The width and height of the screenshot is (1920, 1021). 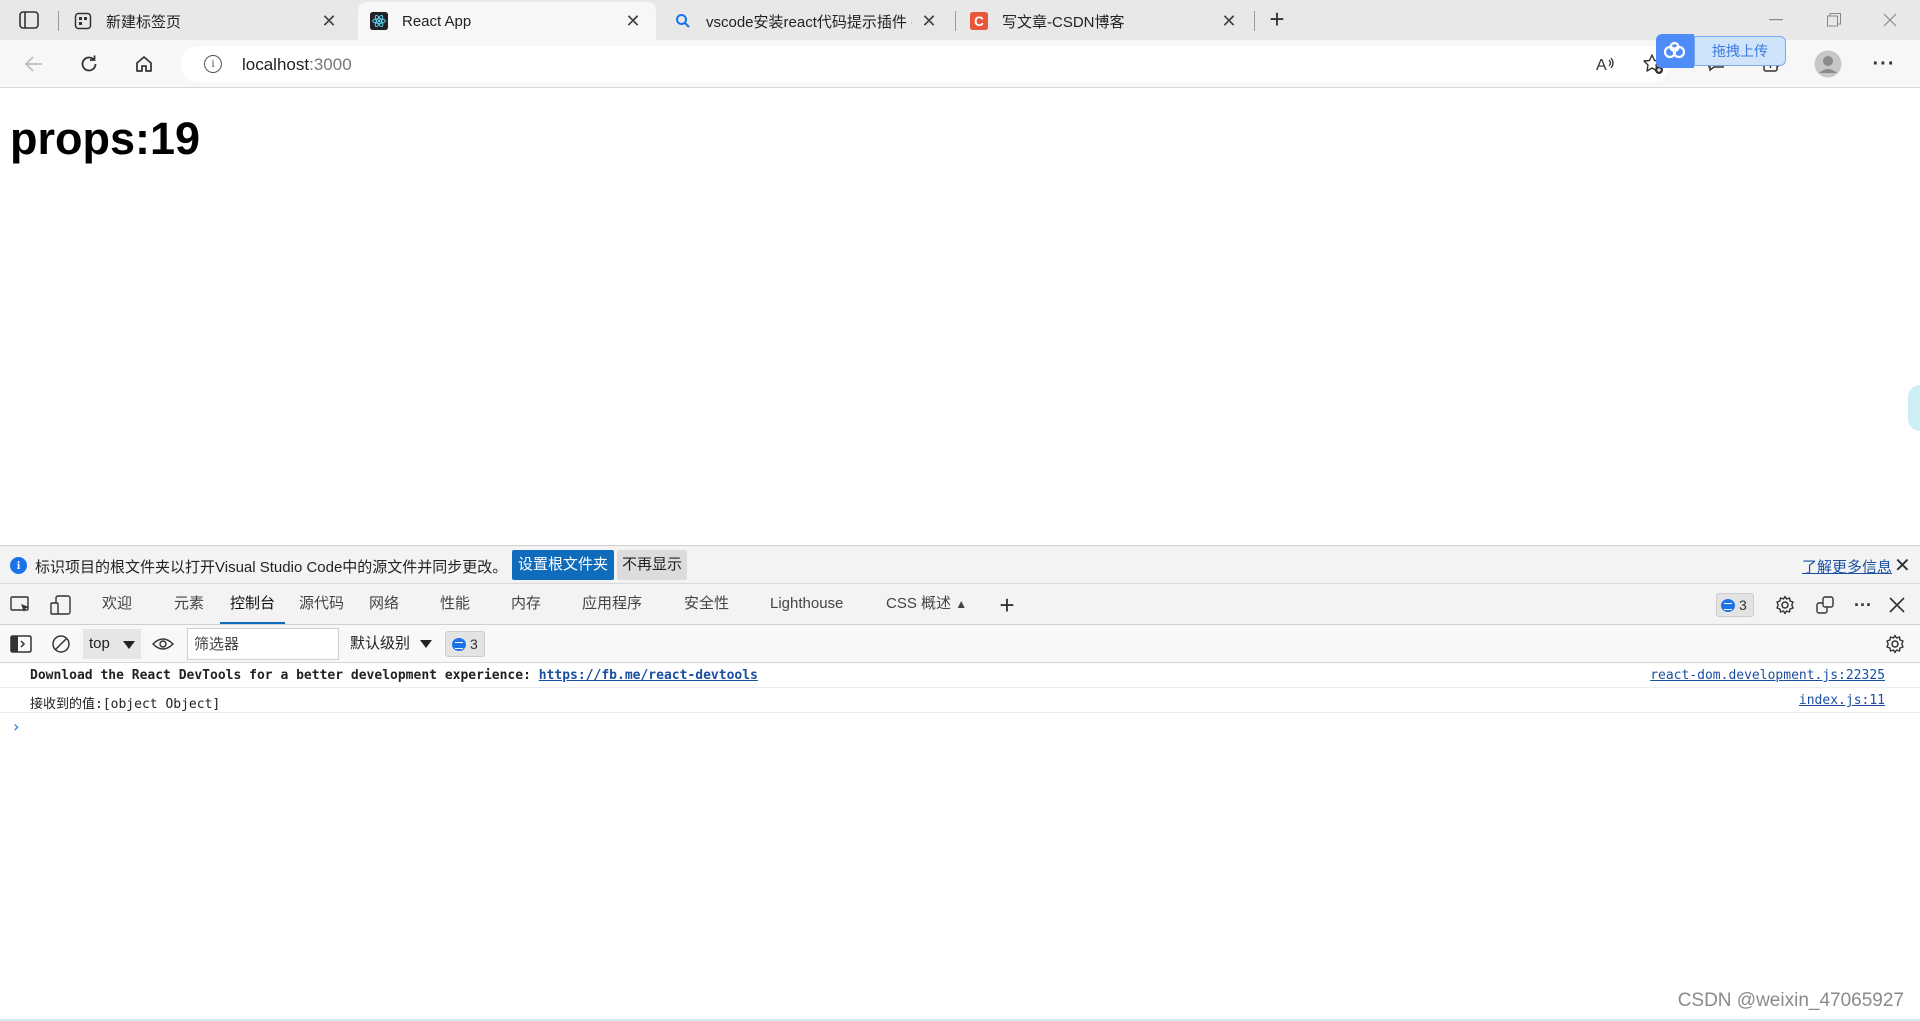 What do you see at coordinates (89, 64) in the screenshot?
I see `reload-icon` at bounding box center [89, 64].